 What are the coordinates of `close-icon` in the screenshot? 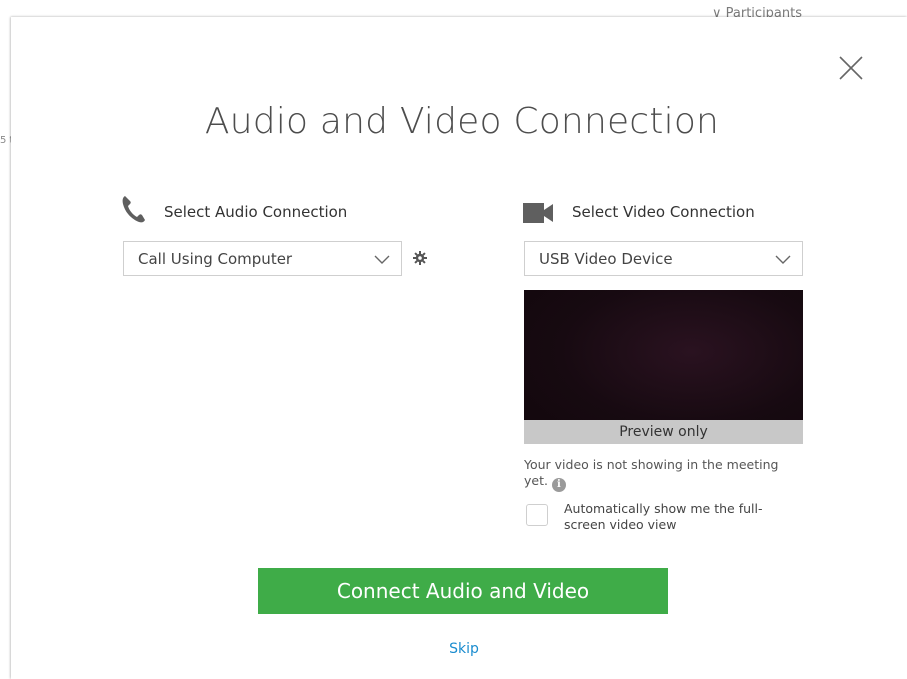 It's located at (851, 68).